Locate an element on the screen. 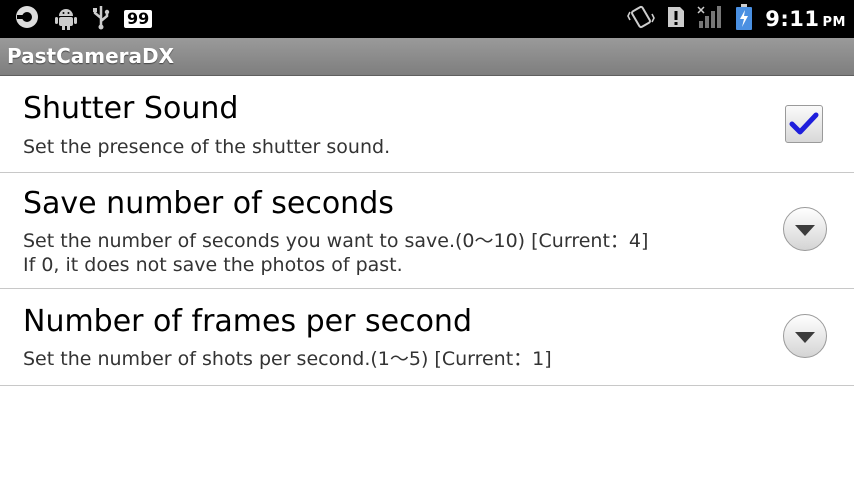 The image size is (854, 480). usb-icon is located at coordinates (101, 19).